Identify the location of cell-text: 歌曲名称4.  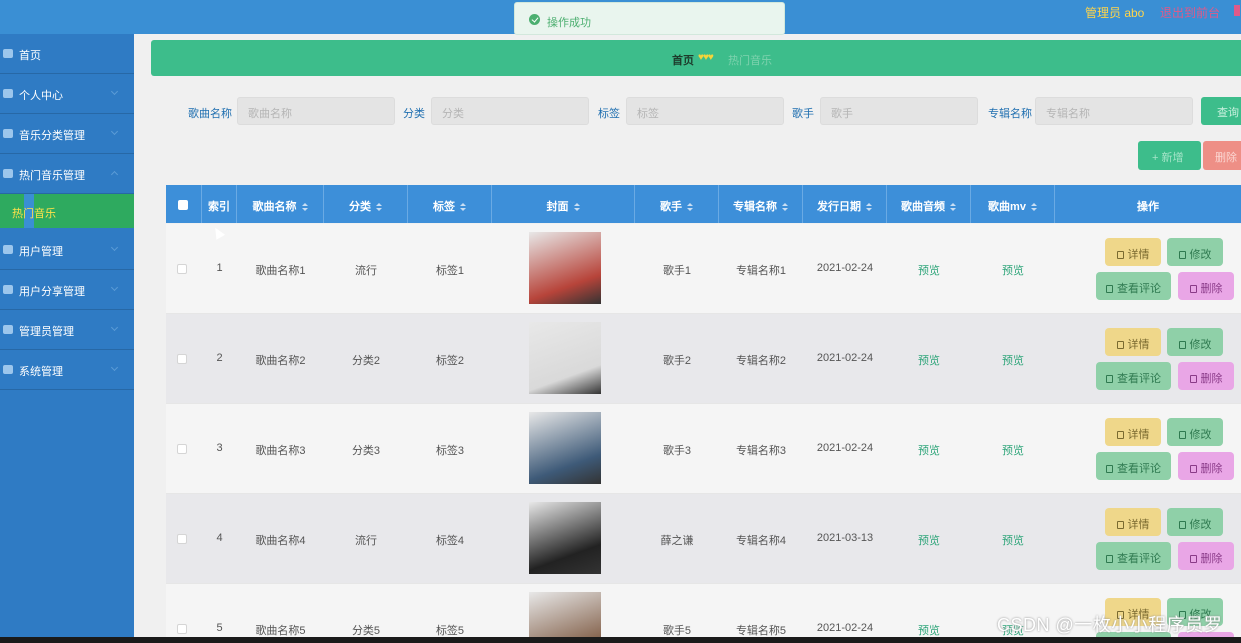
(280, 541).